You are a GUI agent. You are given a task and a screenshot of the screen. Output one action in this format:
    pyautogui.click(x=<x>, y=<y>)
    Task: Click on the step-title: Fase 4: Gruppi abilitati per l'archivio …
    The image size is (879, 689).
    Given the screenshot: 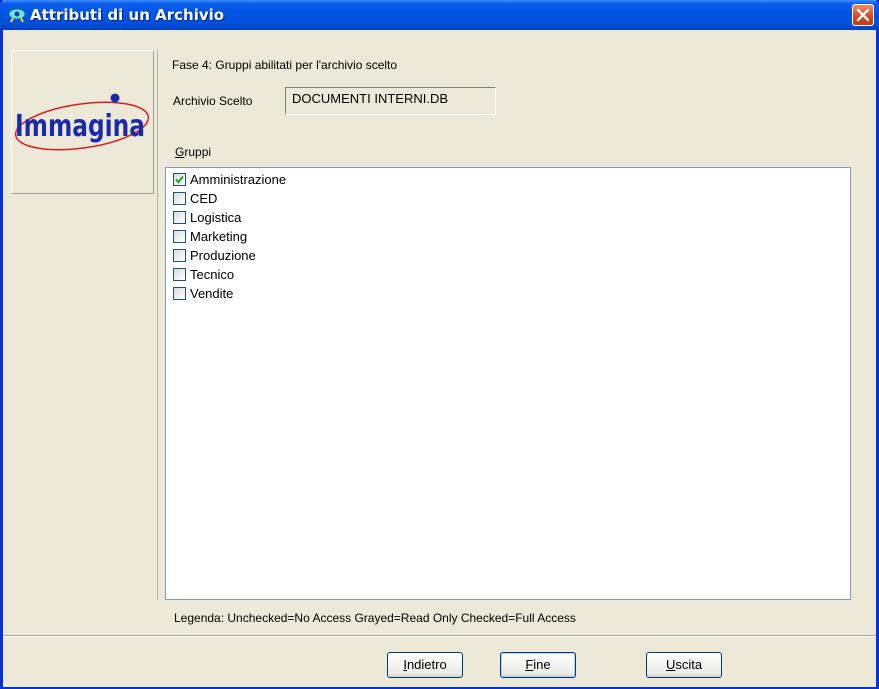 What is the action you would take?
    pyautogui.click(x=285, y=65)
    